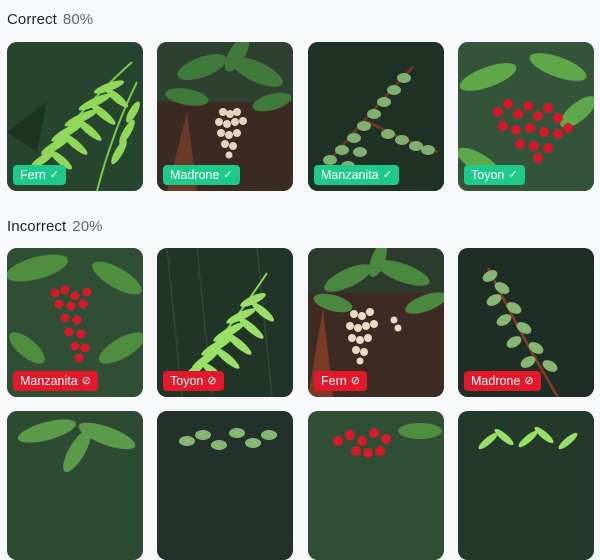  What do you see at coordinates (87, 226) in the screenshot?
I see `incorrect-percent: 20%` at bounding box center [87, 226].